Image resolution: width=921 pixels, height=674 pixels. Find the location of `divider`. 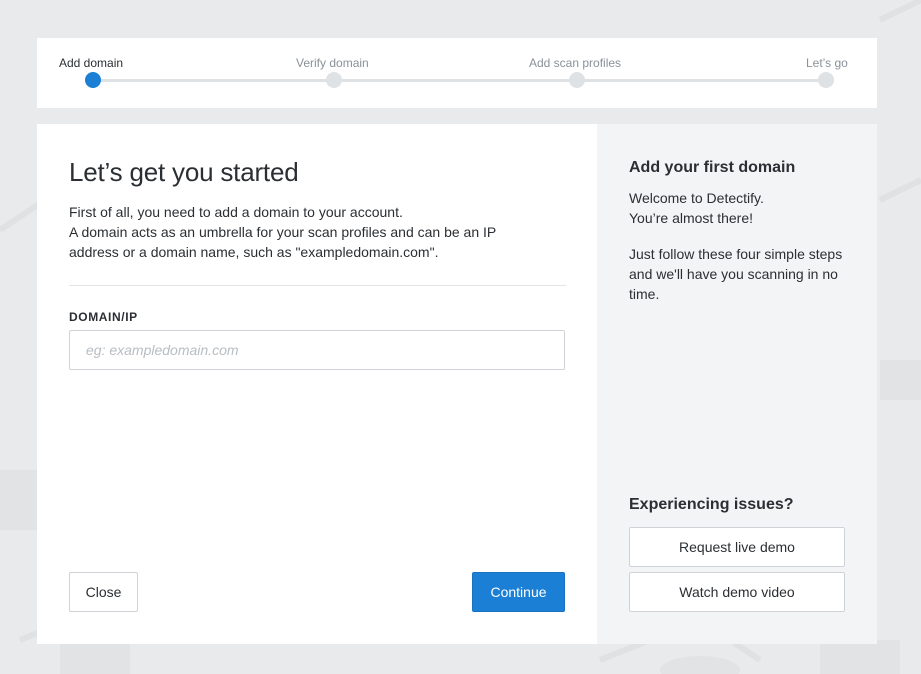

divider is located at coordinates (317, 285).